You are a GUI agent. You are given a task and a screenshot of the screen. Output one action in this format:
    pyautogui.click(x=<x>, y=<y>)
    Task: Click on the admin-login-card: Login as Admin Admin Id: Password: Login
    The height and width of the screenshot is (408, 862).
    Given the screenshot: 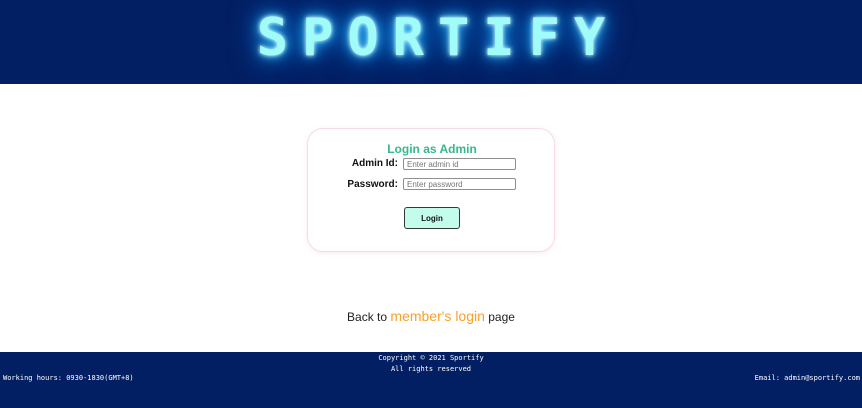 What is the action you would take?
    pyautogui.click(x=431, y=190)
    